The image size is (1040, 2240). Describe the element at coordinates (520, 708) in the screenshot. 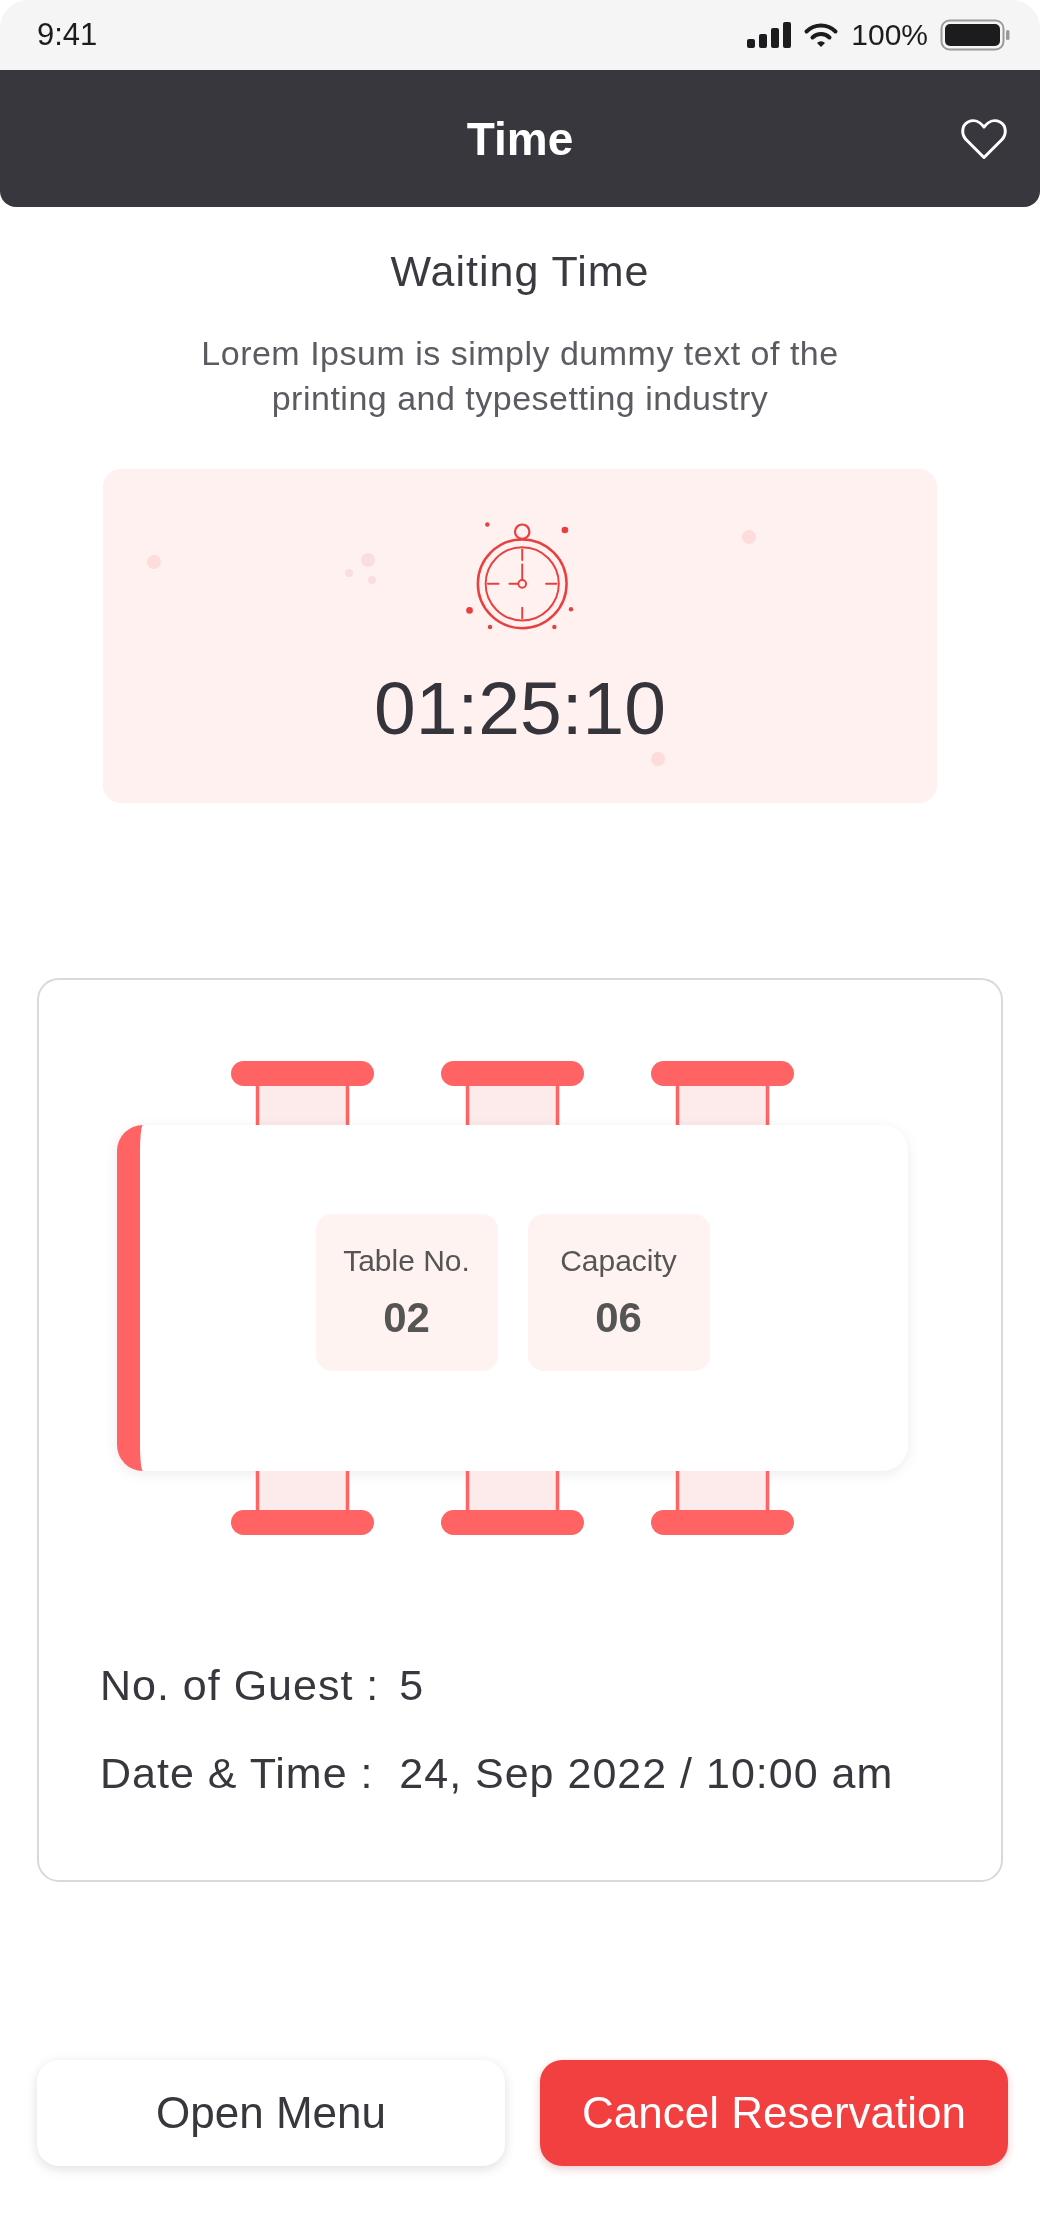

I see `timer-text: 01:25:10` at that location.